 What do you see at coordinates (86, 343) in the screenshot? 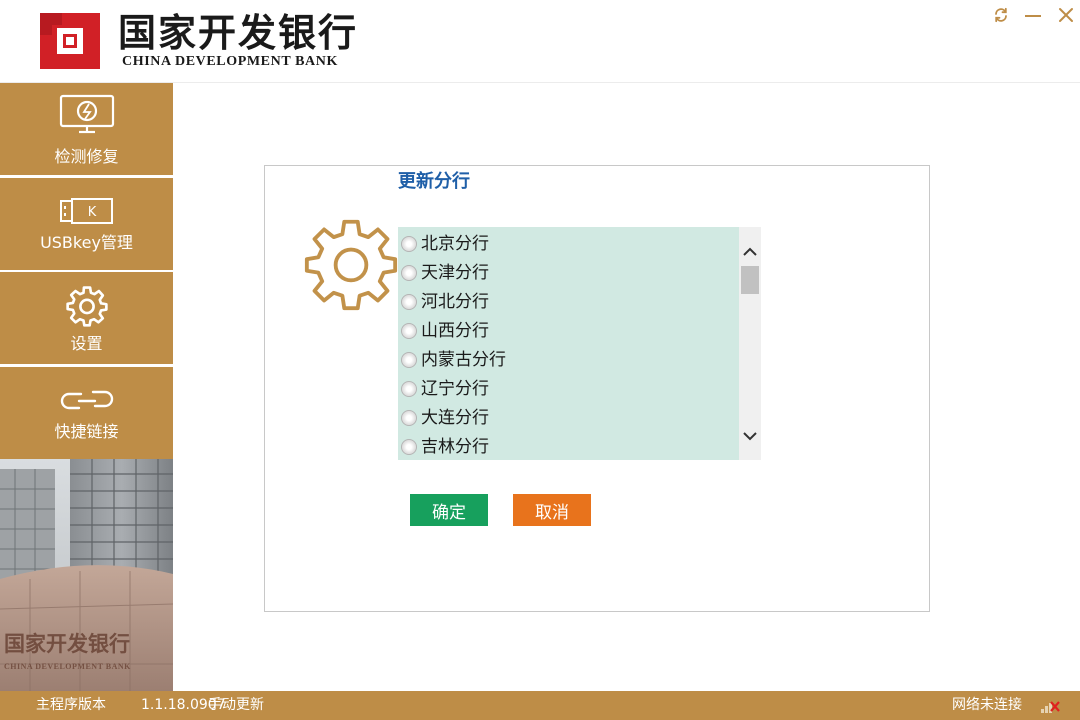
I see `sidebar-item-label: 设置` at bounding box center [86, 343].